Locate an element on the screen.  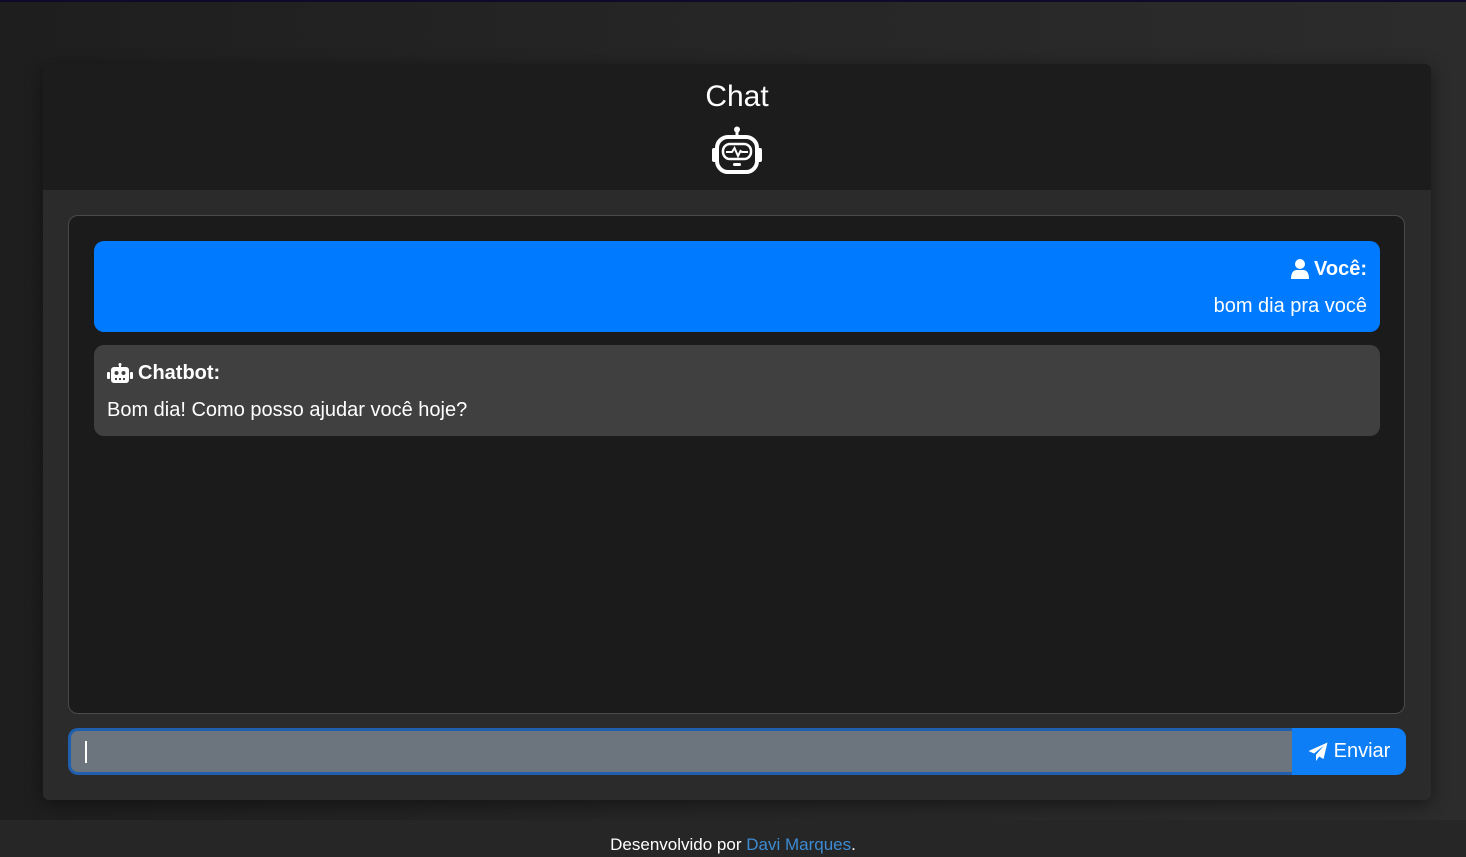
composer: Enviar is located at coordinates (737, 751).